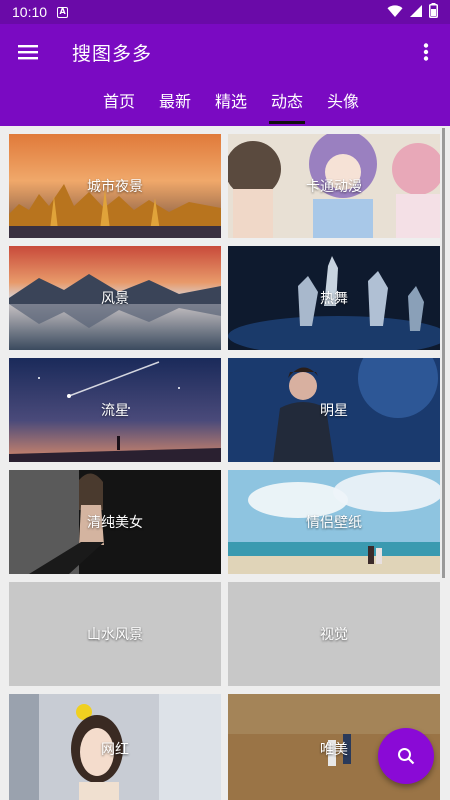 The height and width of the screenshot is (800, 450). I want to click on menu-button, so click(28, 52).